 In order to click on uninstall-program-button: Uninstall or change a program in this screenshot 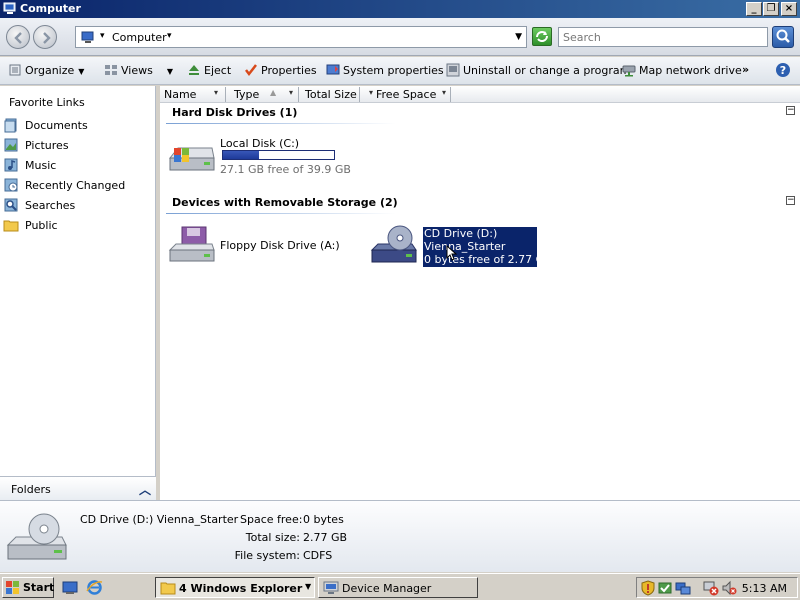, I will do `click(538, 71)`.